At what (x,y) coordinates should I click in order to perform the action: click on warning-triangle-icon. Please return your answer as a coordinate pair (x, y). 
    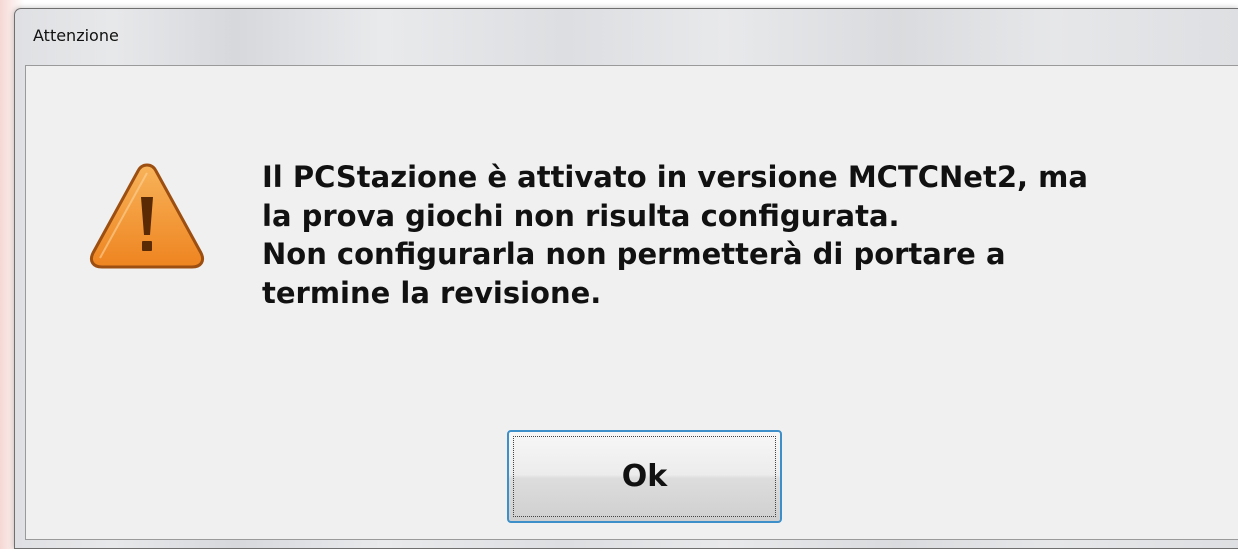
    Looking at the image, I should click on (147, 216).